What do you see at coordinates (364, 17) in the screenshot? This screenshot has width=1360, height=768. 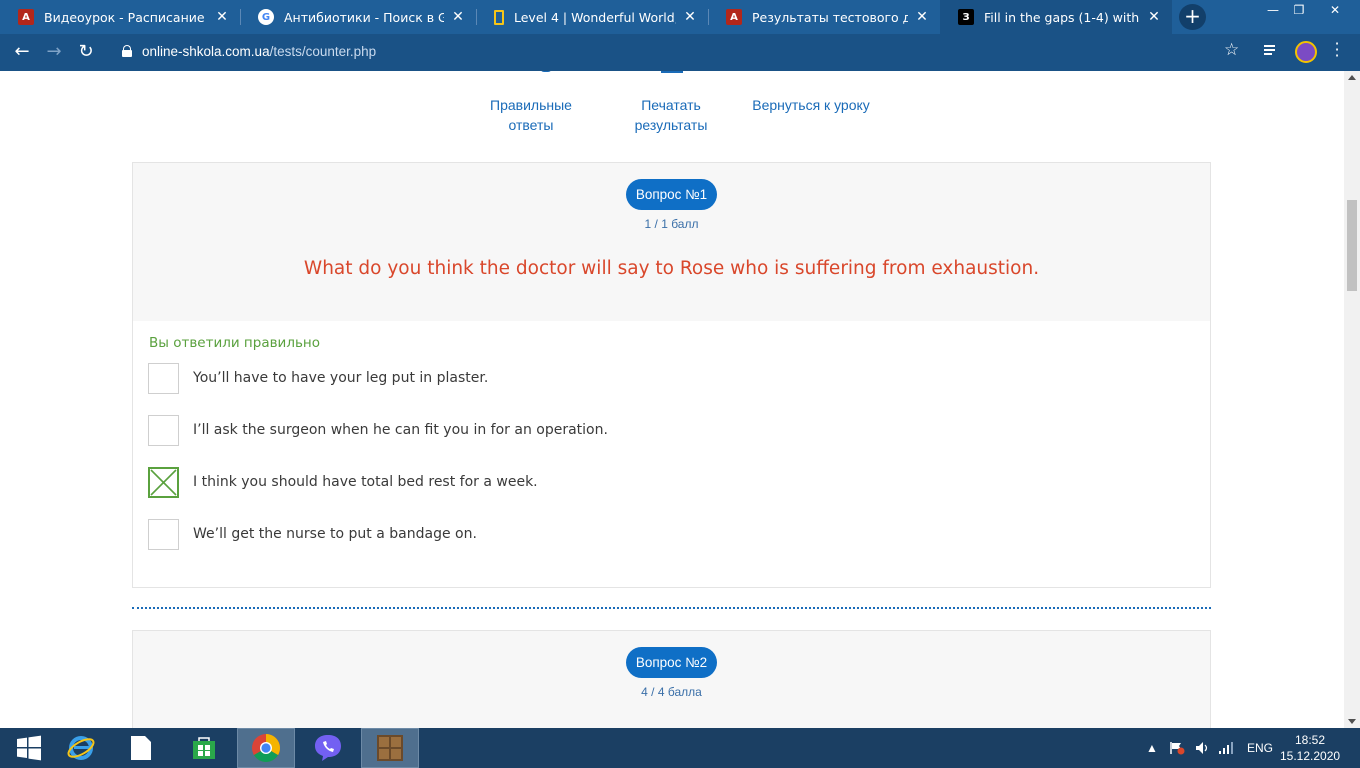 I see `tab-title: Антибиотики - Поиск в Google` at bounding box center [364, 17].